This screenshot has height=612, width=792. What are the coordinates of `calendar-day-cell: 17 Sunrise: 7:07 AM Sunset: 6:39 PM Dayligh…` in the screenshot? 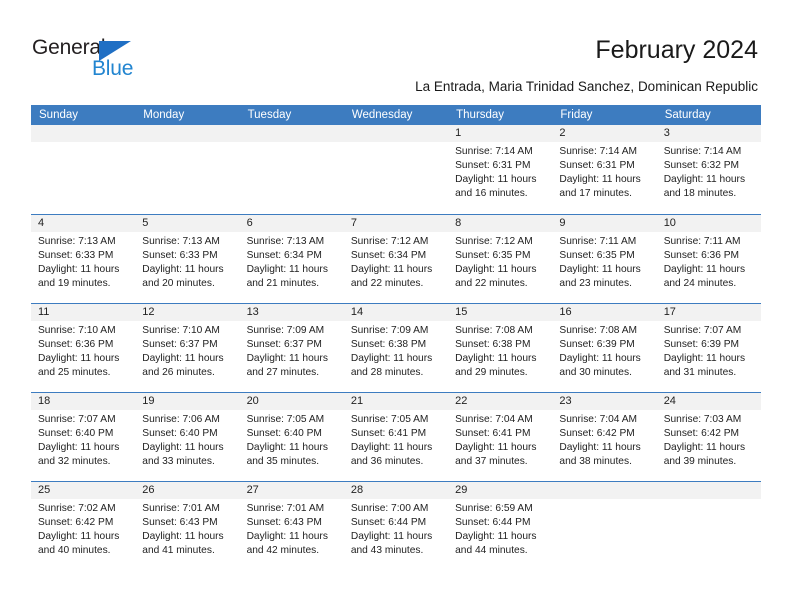 It's located at (708, 348).